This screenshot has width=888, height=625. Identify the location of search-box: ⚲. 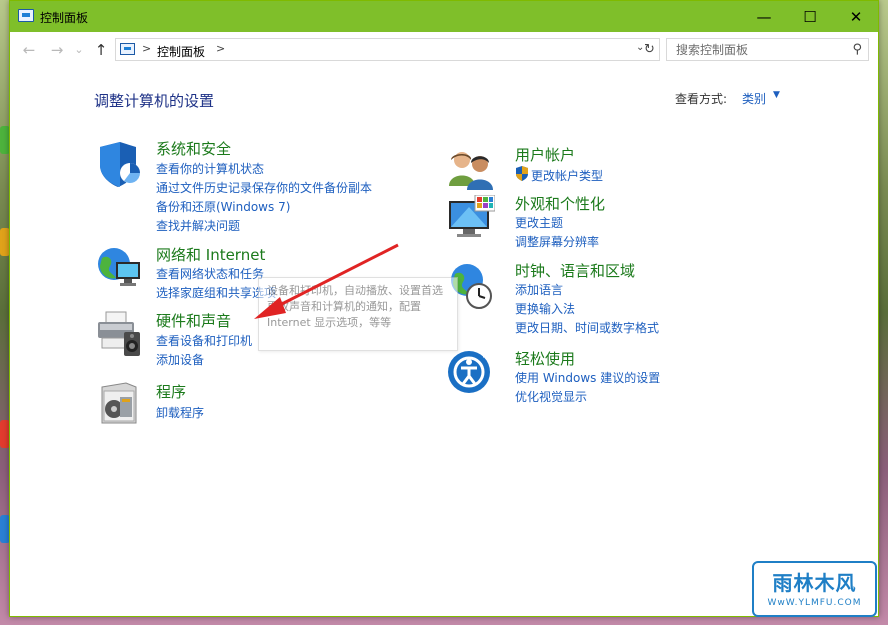
(767, 49).